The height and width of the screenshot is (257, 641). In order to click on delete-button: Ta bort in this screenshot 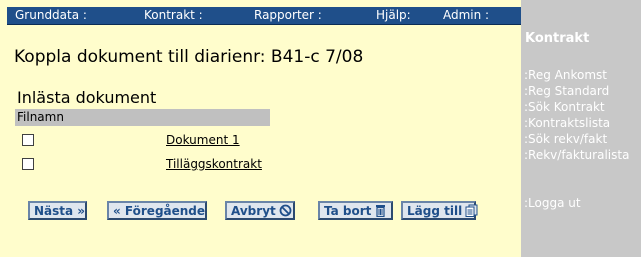, I will do `click(355, 210)`.